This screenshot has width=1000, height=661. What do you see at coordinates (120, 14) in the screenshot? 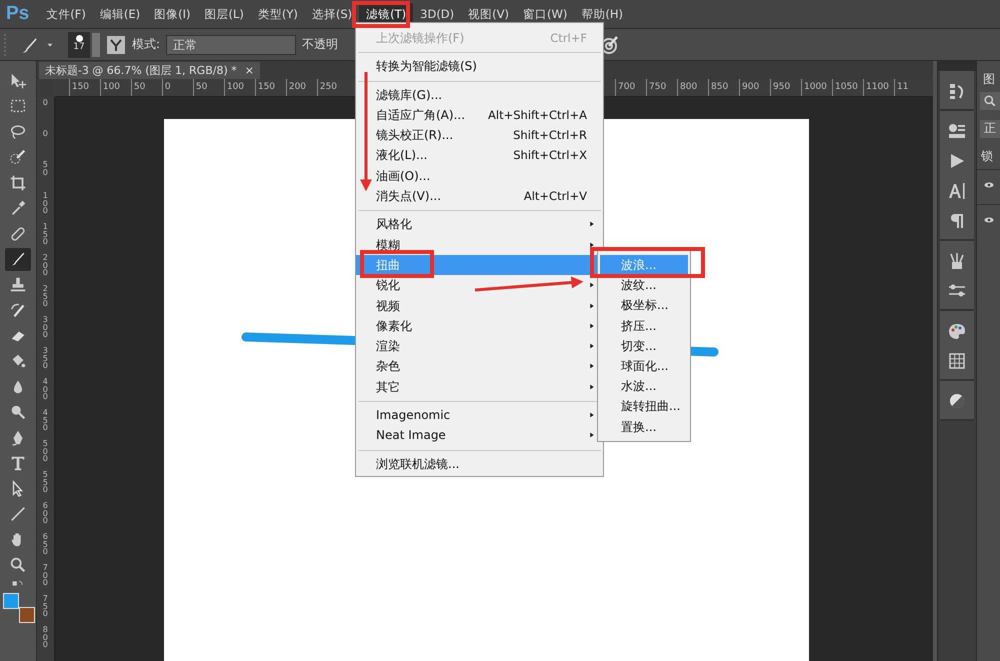
I see `menu-item: 编辑(E)` at bounding box center [120, 14].